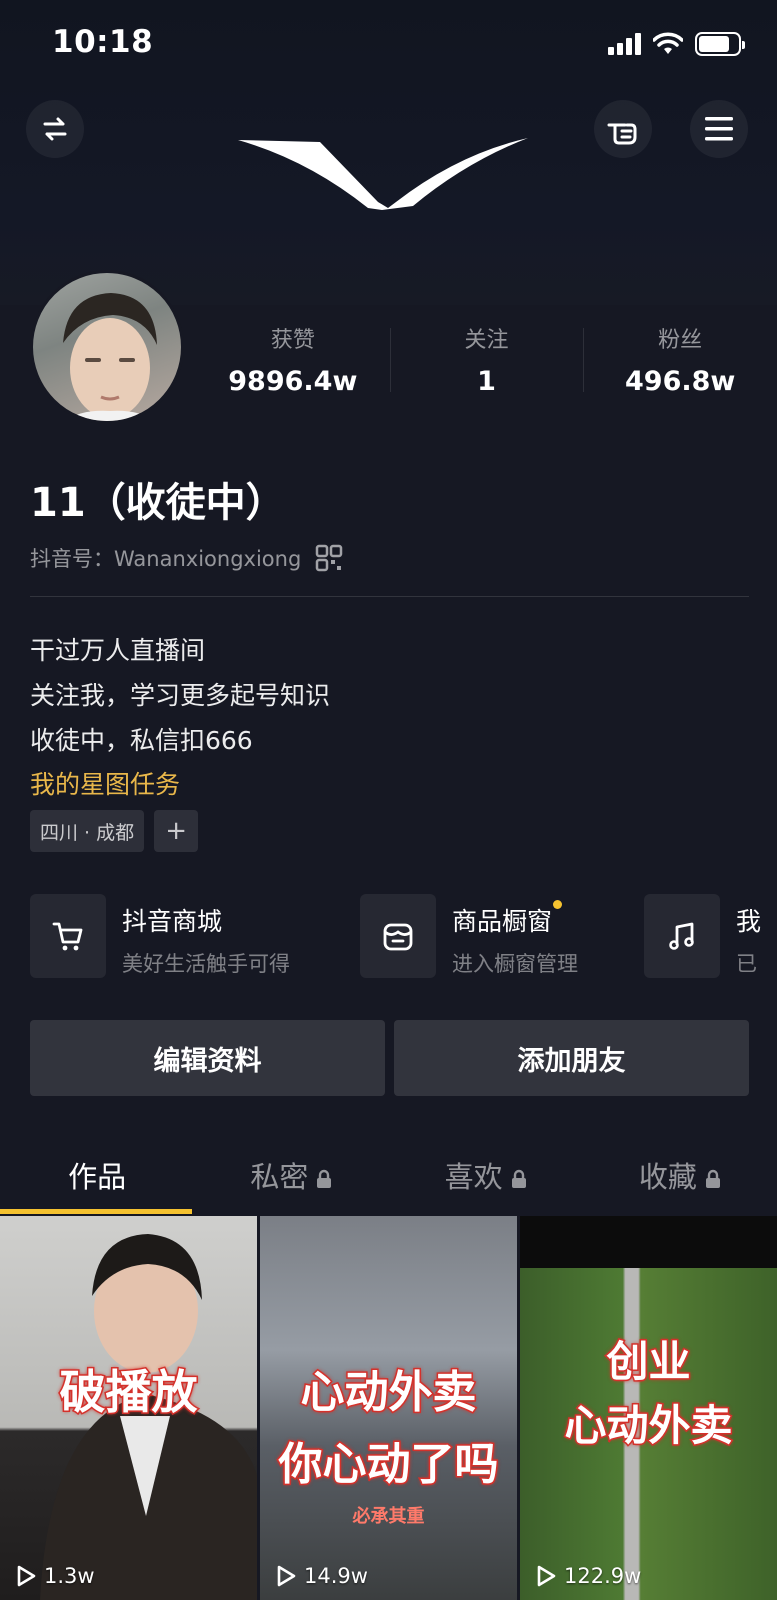 Image resolution: width=777 pixels, height=1600 pixels. What do you see at coordinates (571, 1058) in the screenshot?
I see `add-friend-button: 添加朋友` at bounding box center [571, 1058].